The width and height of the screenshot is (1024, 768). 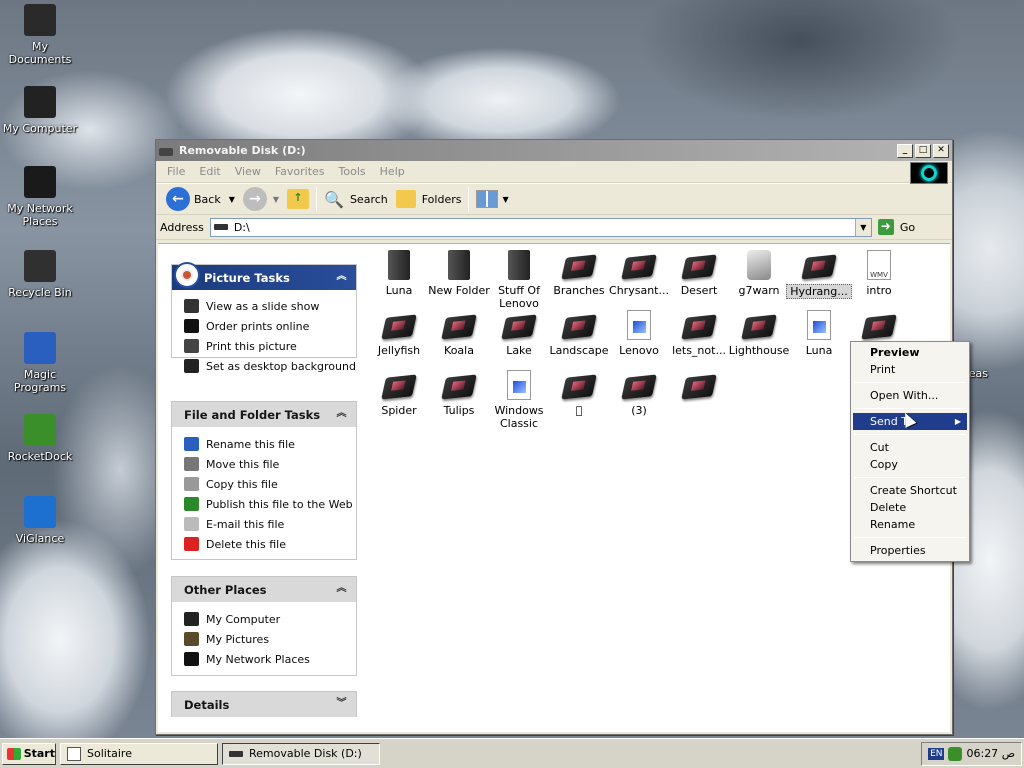 I want to click on other-places-header: Other Places ︽, so click(x=264, y=589).